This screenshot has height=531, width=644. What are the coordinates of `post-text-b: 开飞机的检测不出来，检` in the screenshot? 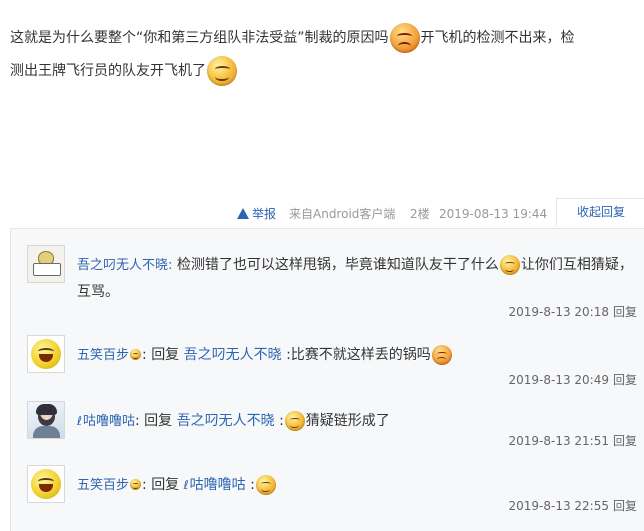 It's located at (497, 38).